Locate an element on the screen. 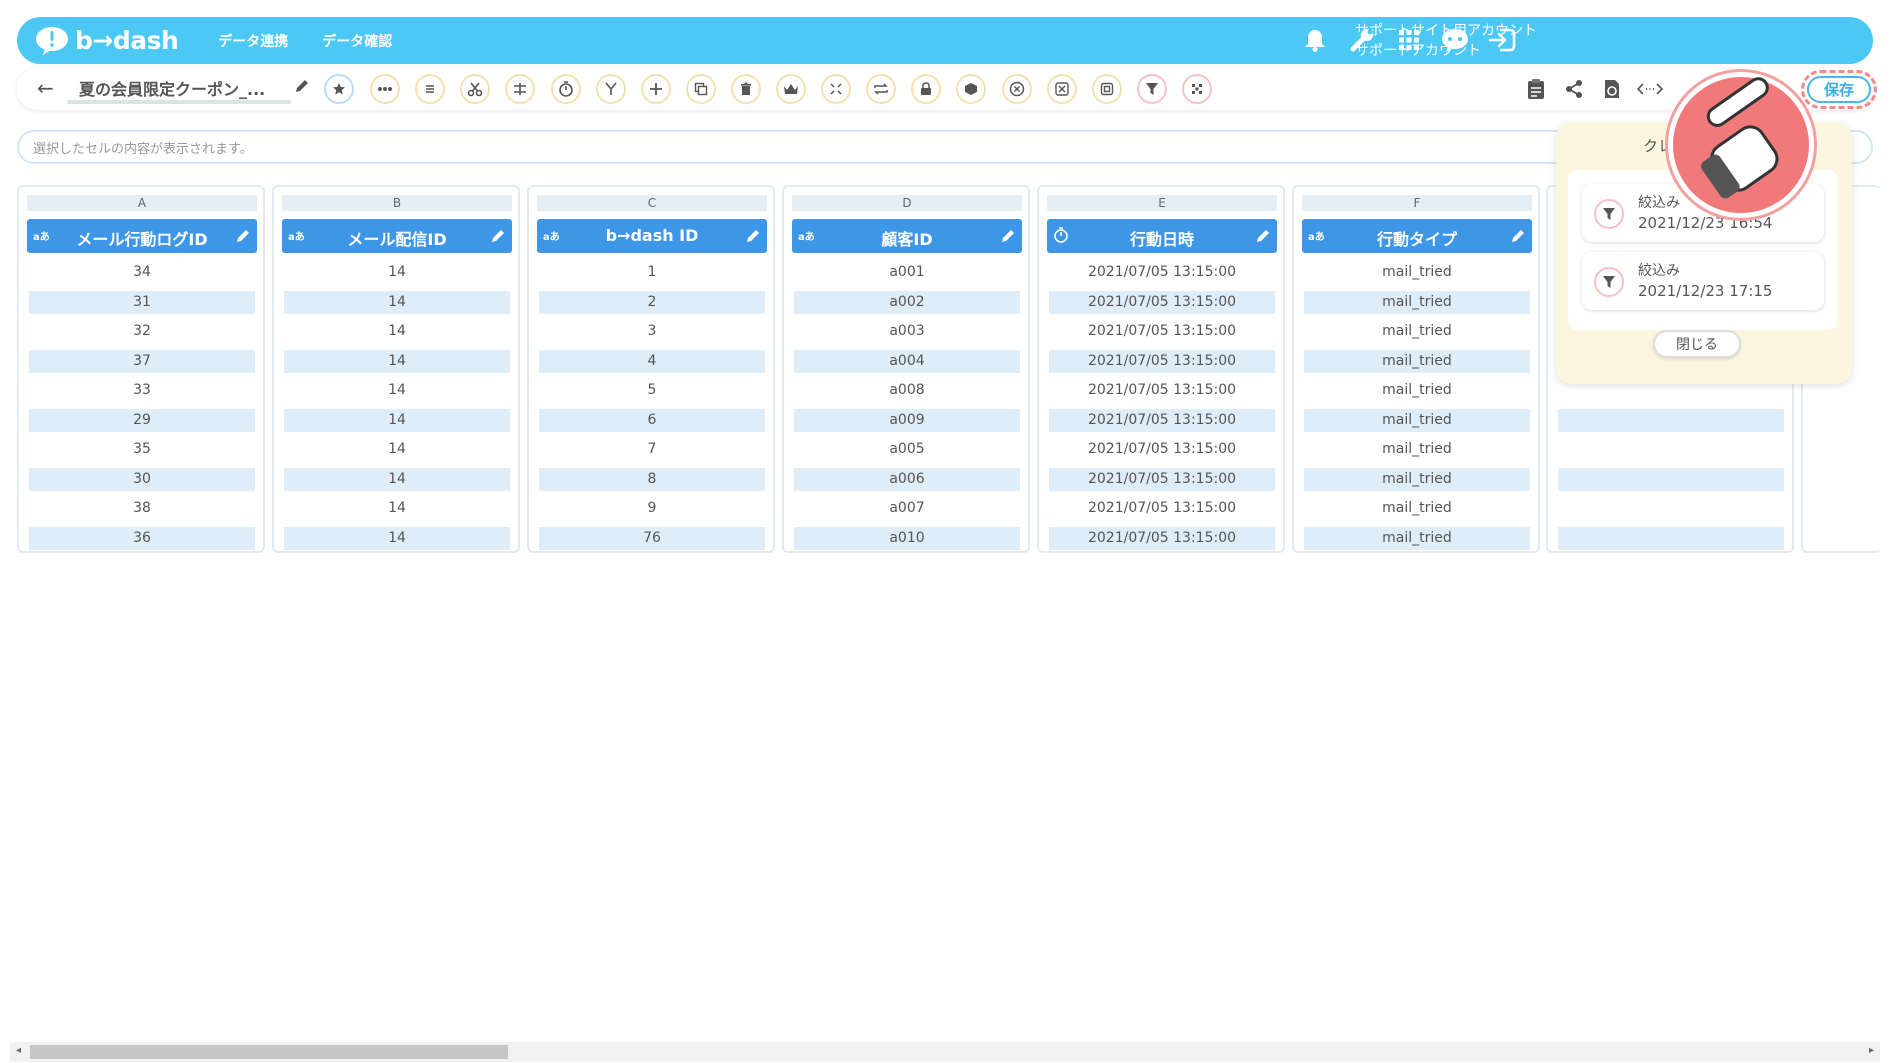  table-cell: 2 is located at coordinates (652, 302).